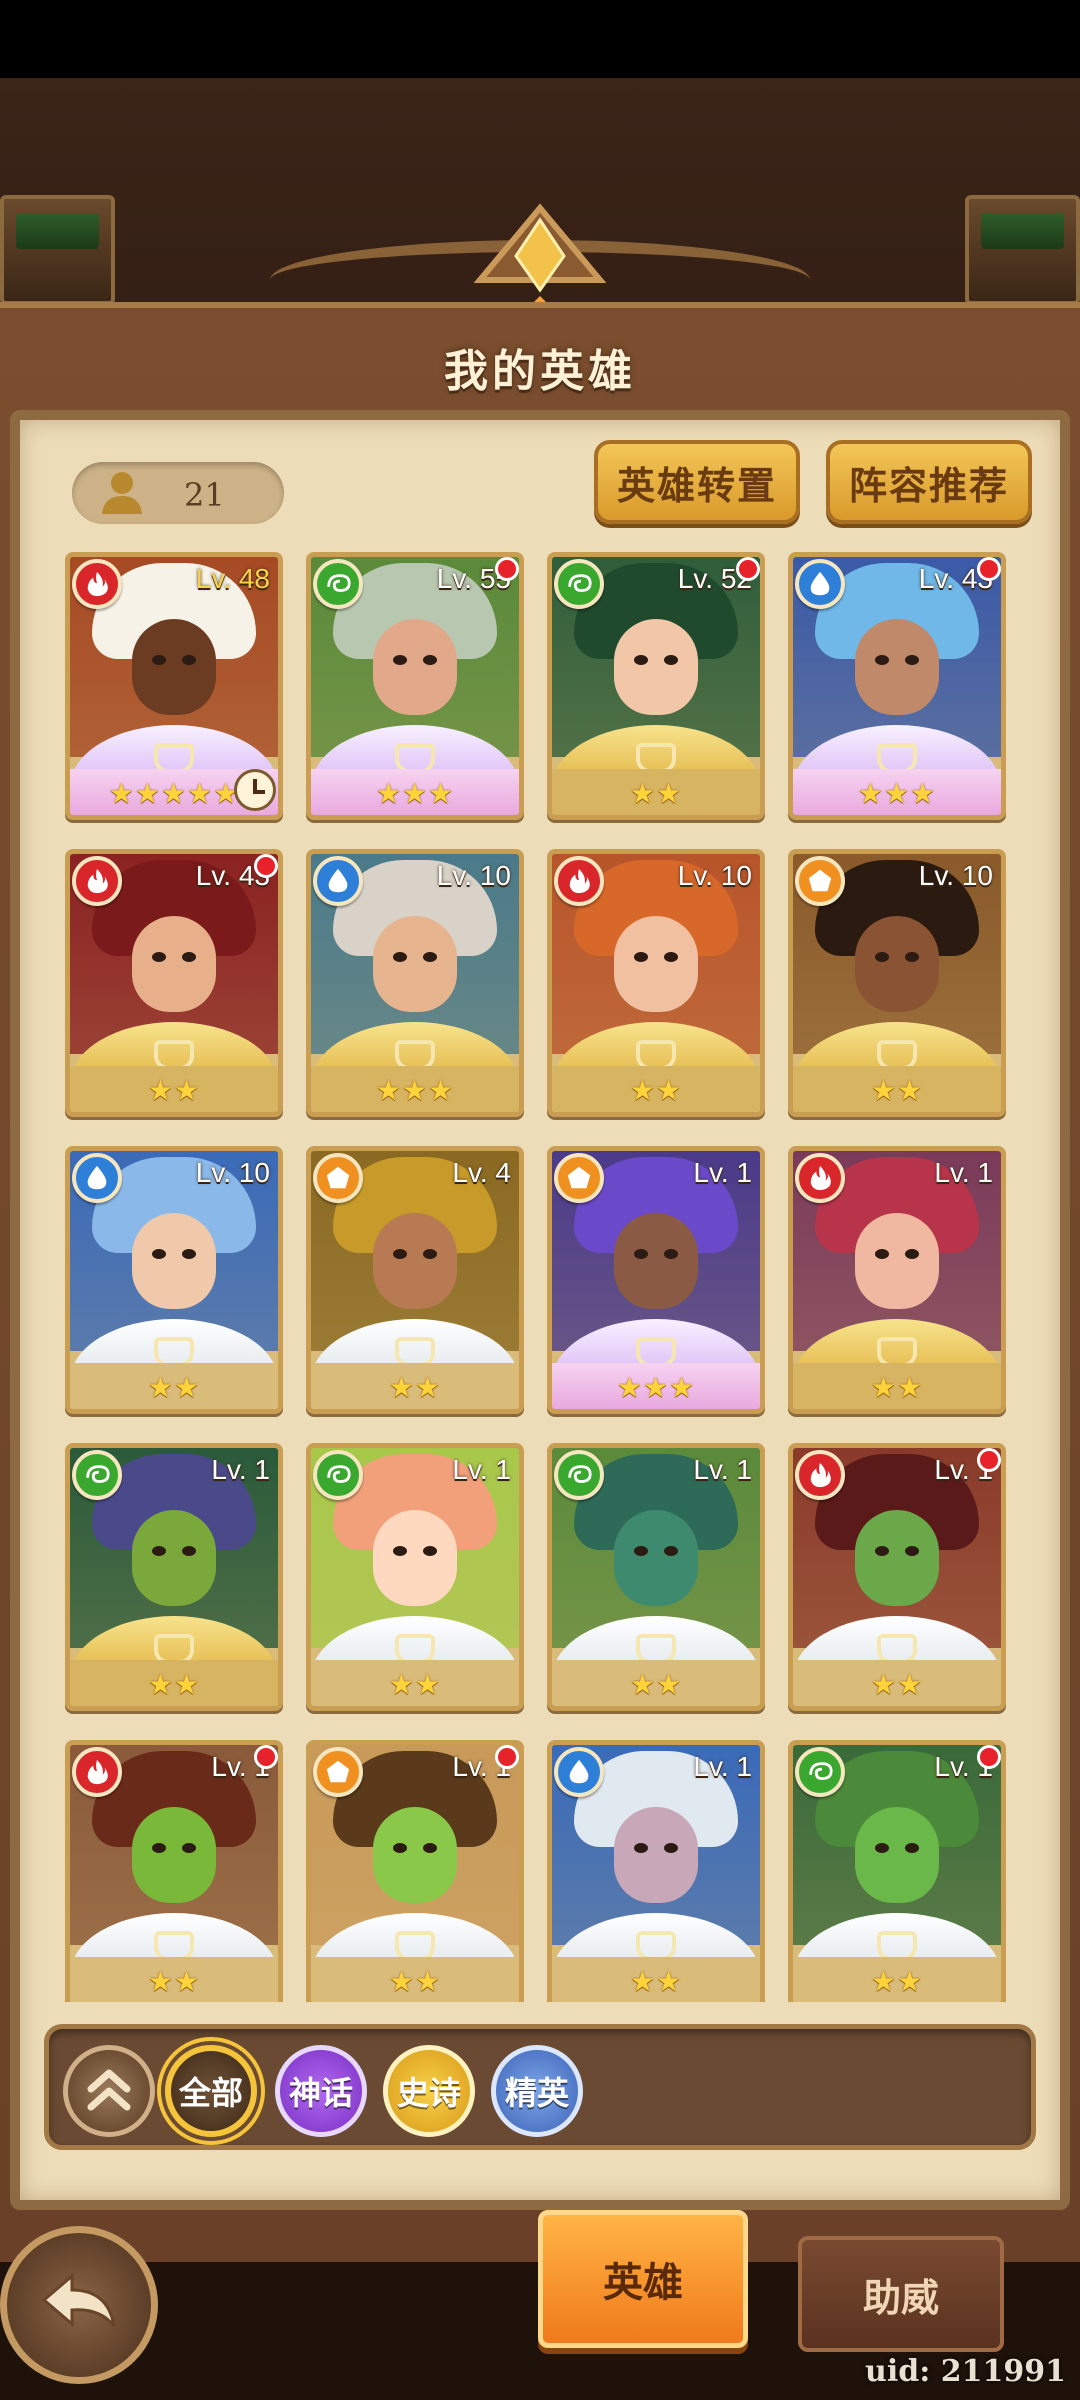  I want to click on back-button, so click(79, 2305).